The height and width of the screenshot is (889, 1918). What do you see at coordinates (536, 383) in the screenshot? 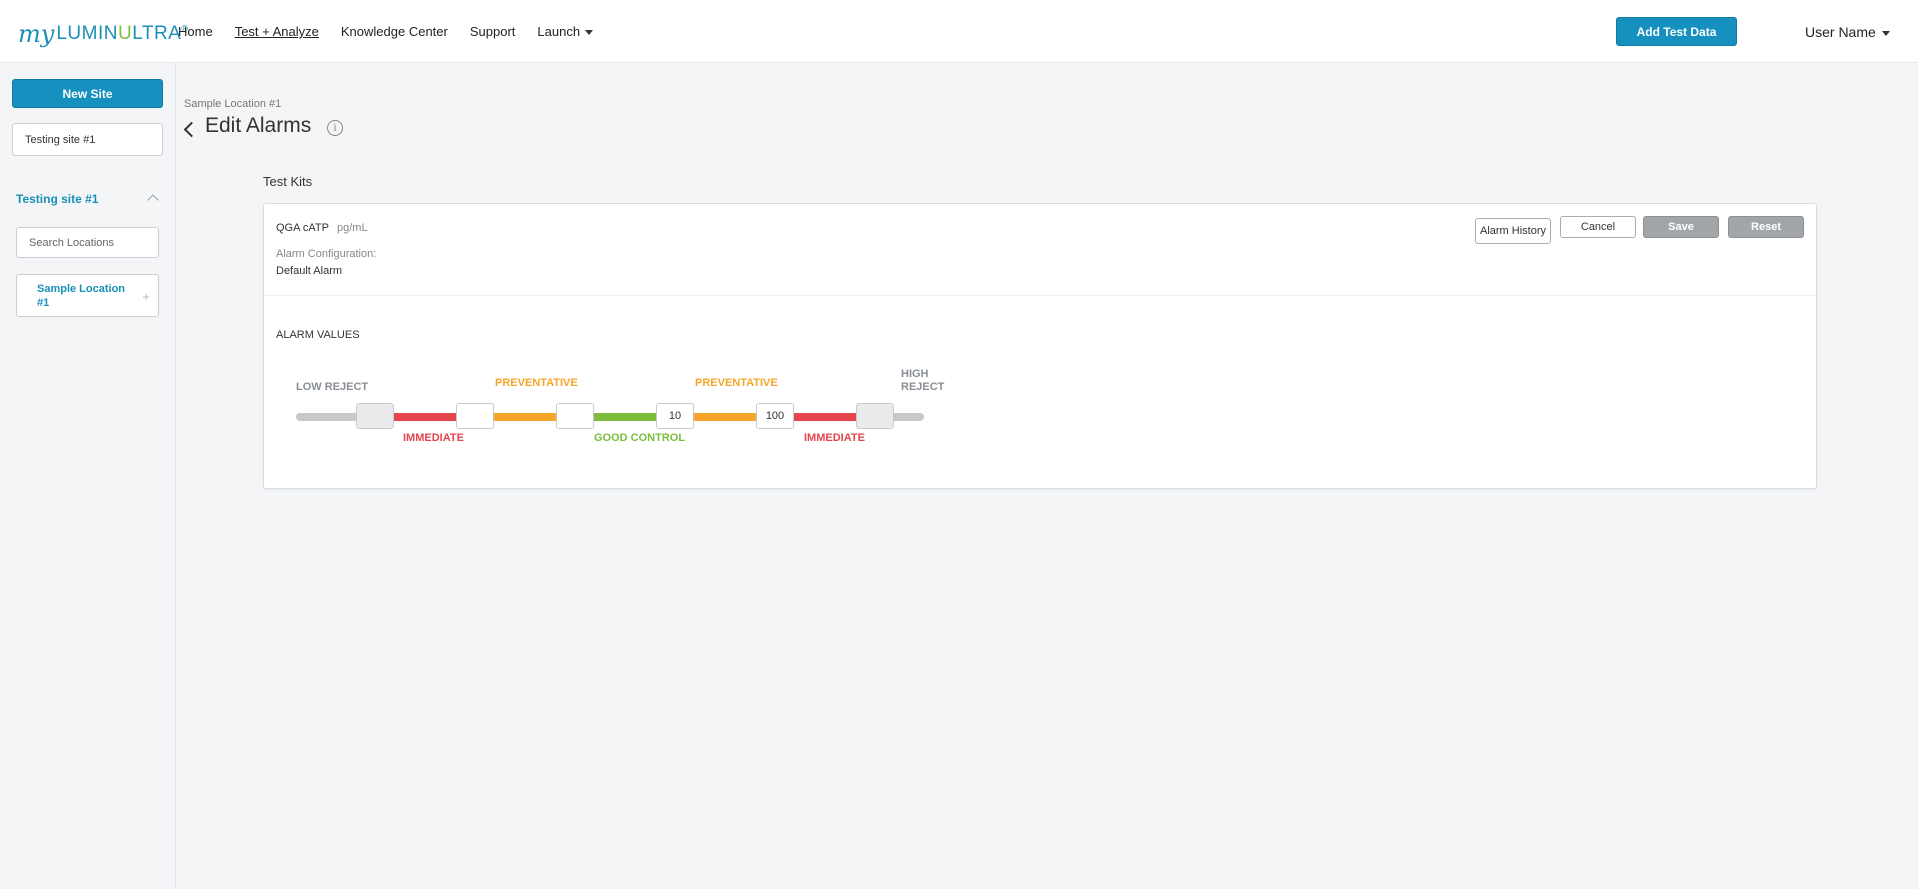
I see `zone-preventative-low-label: PREVENTATIVE` at bounding box center [536, 383].